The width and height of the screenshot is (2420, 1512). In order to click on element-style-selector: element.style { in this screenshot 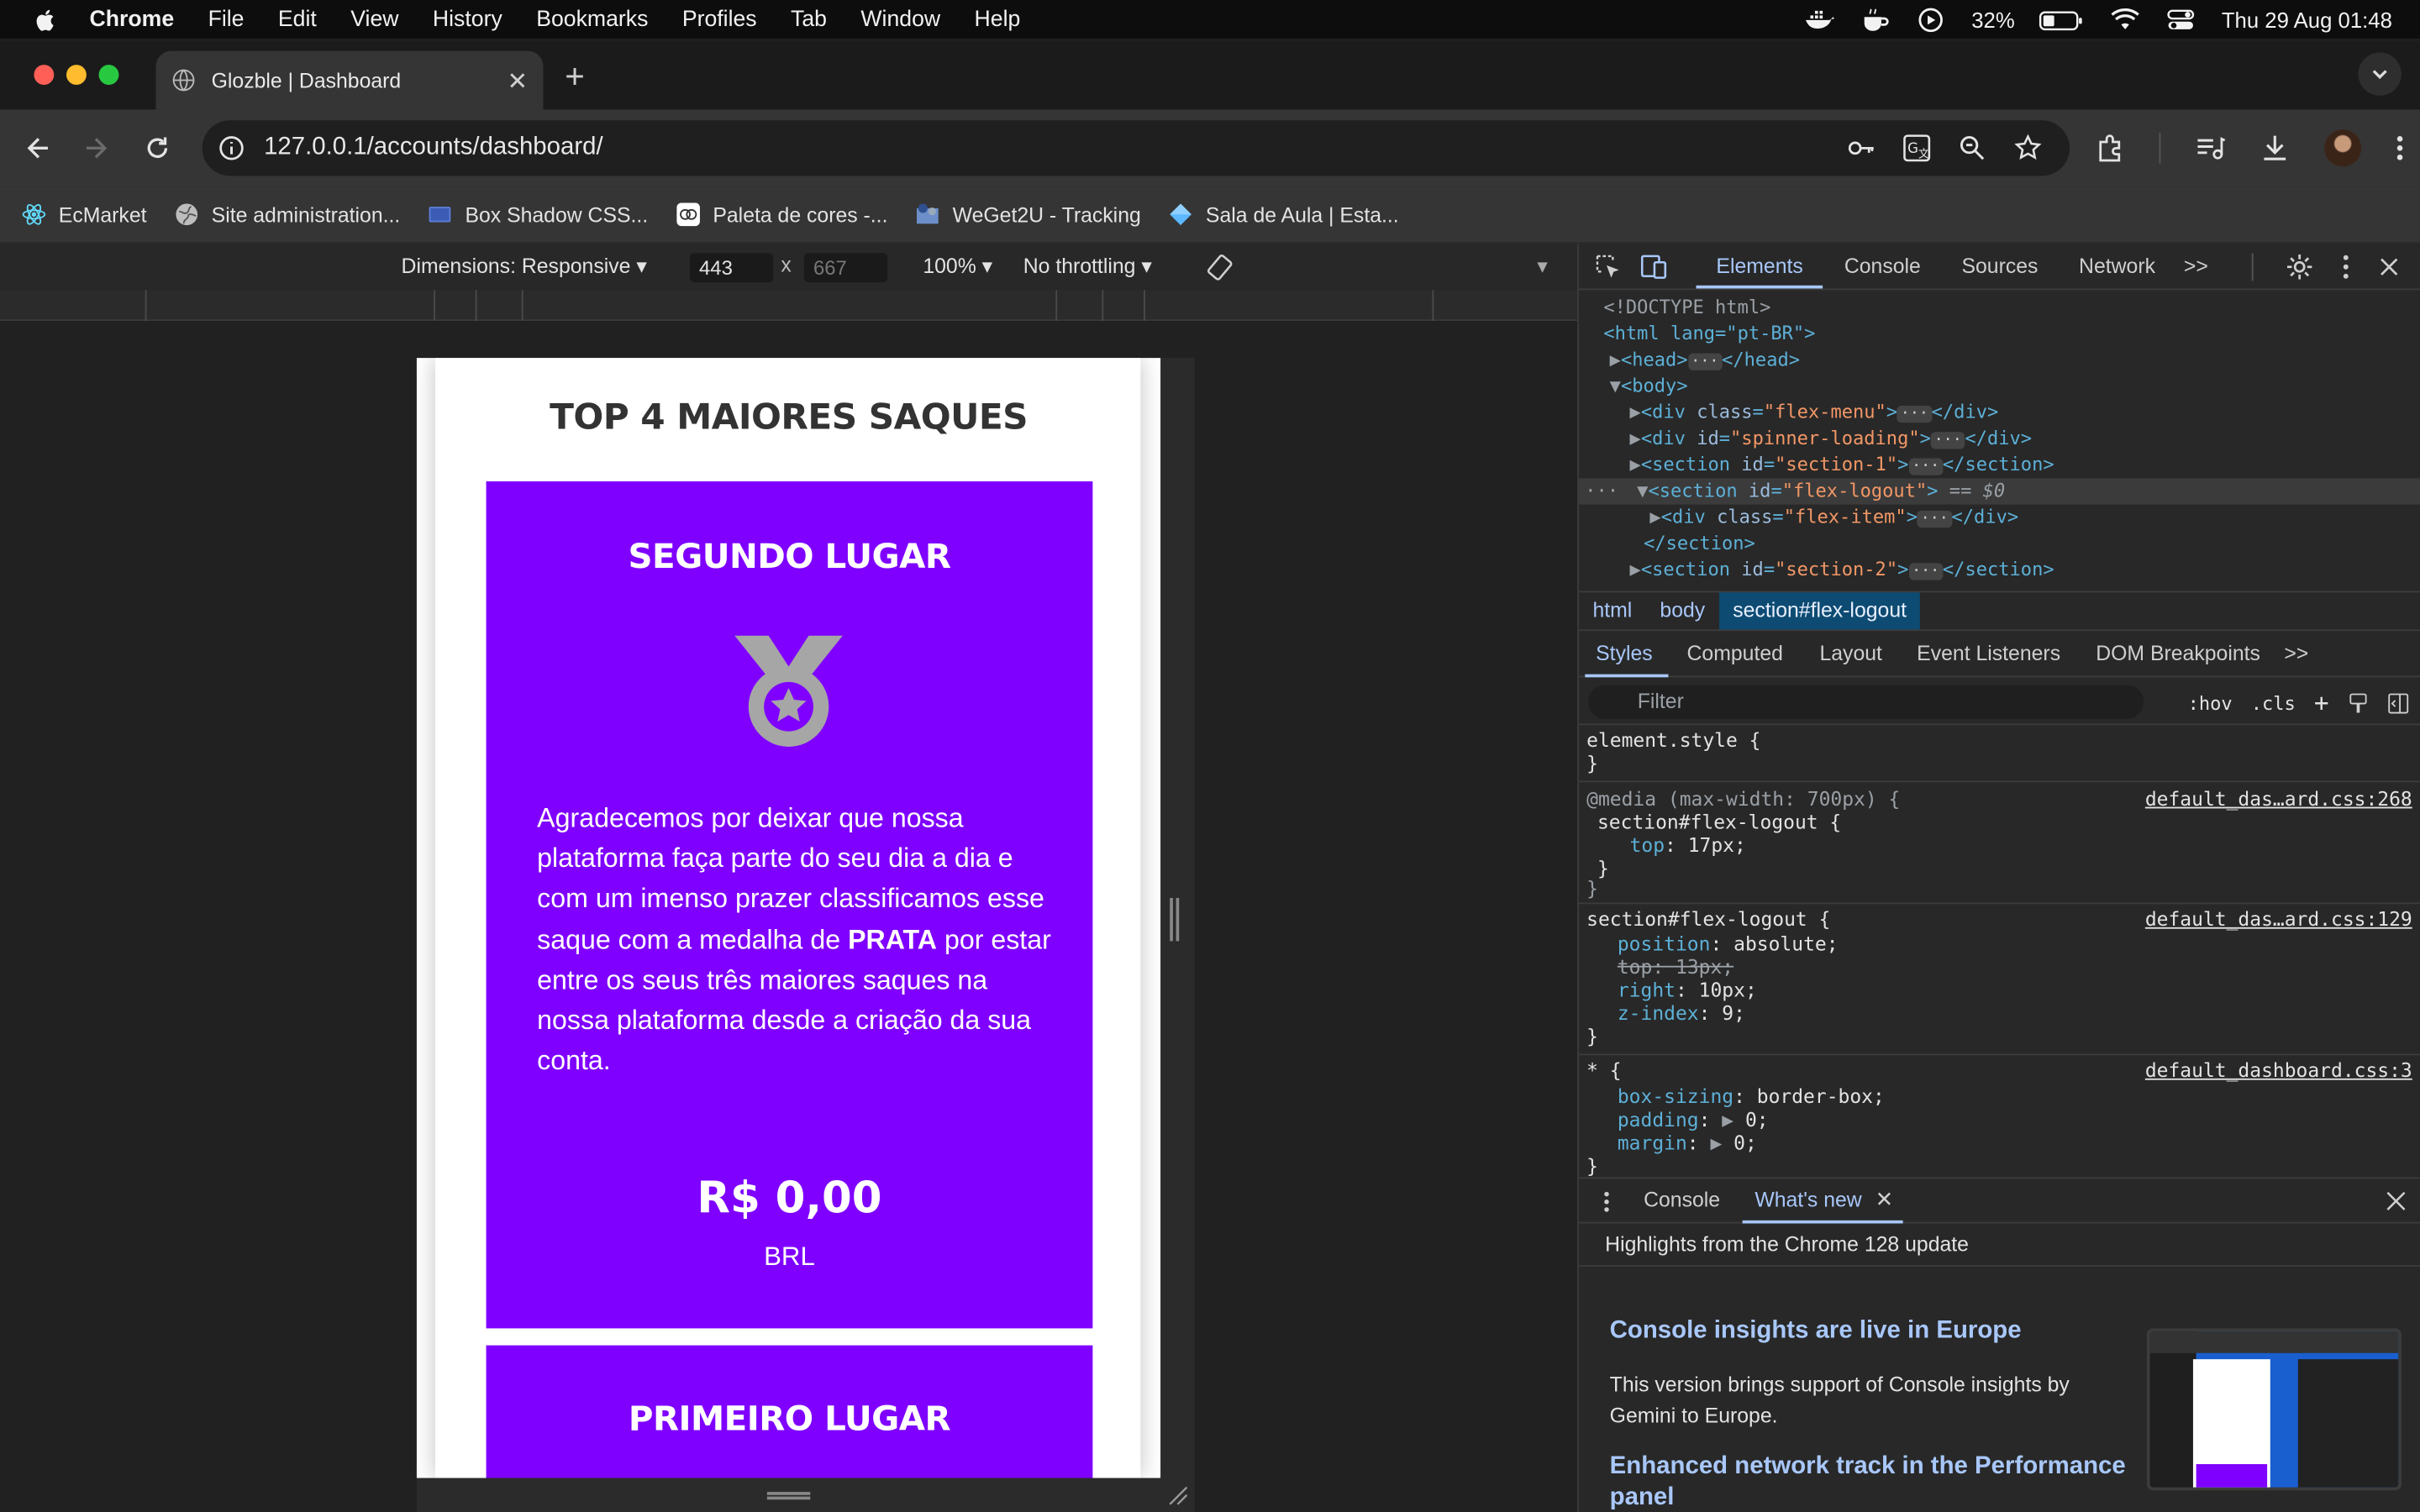, I will do `click(1673, 740)`.